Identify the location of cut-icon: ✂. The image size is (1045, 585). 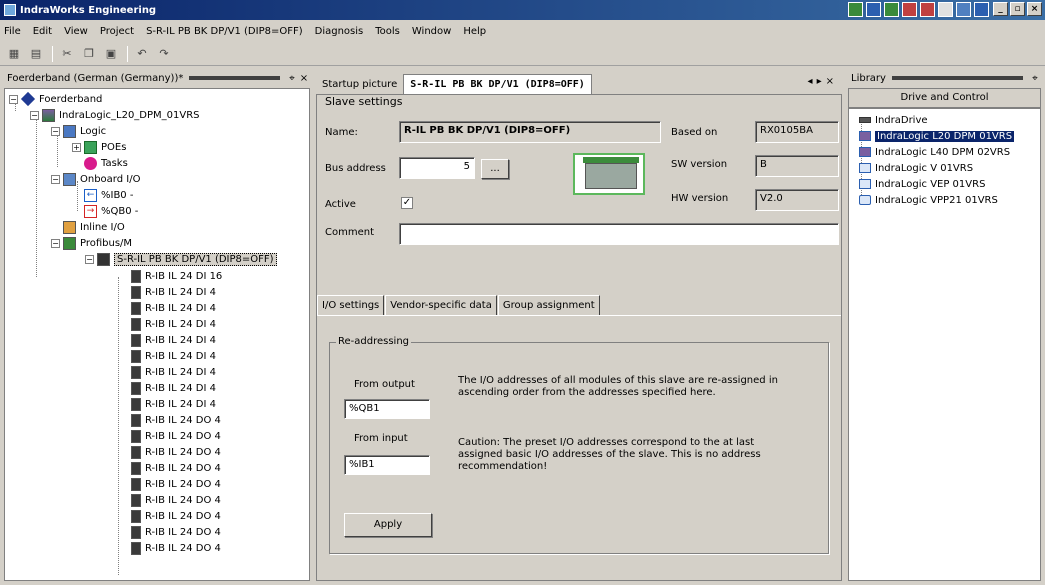
(67, 54).